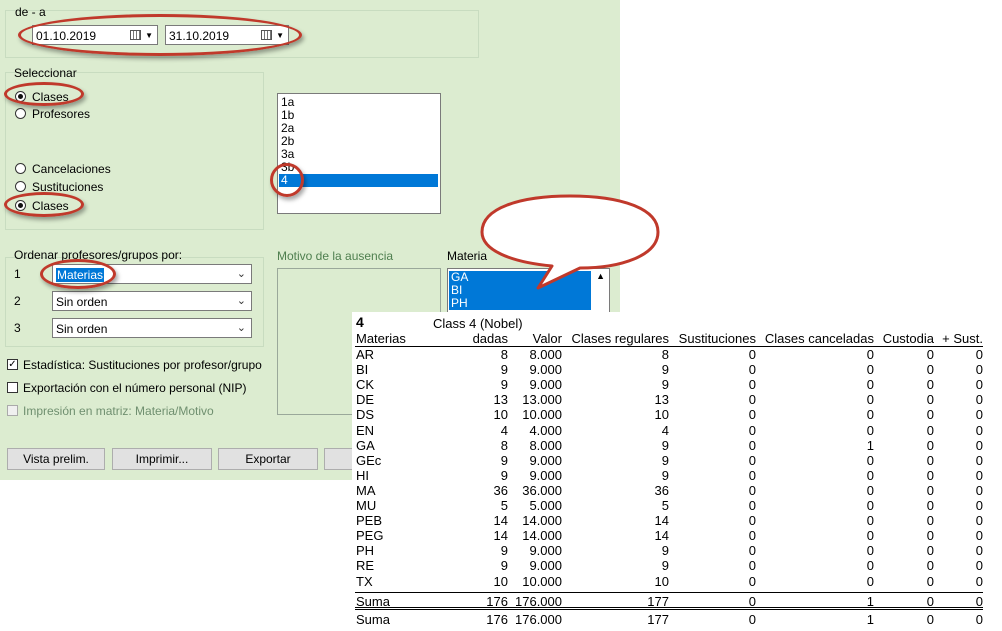 This screenshot has width=1002, height=631. I want to click on cell-subject: DE, so click(365, 400).